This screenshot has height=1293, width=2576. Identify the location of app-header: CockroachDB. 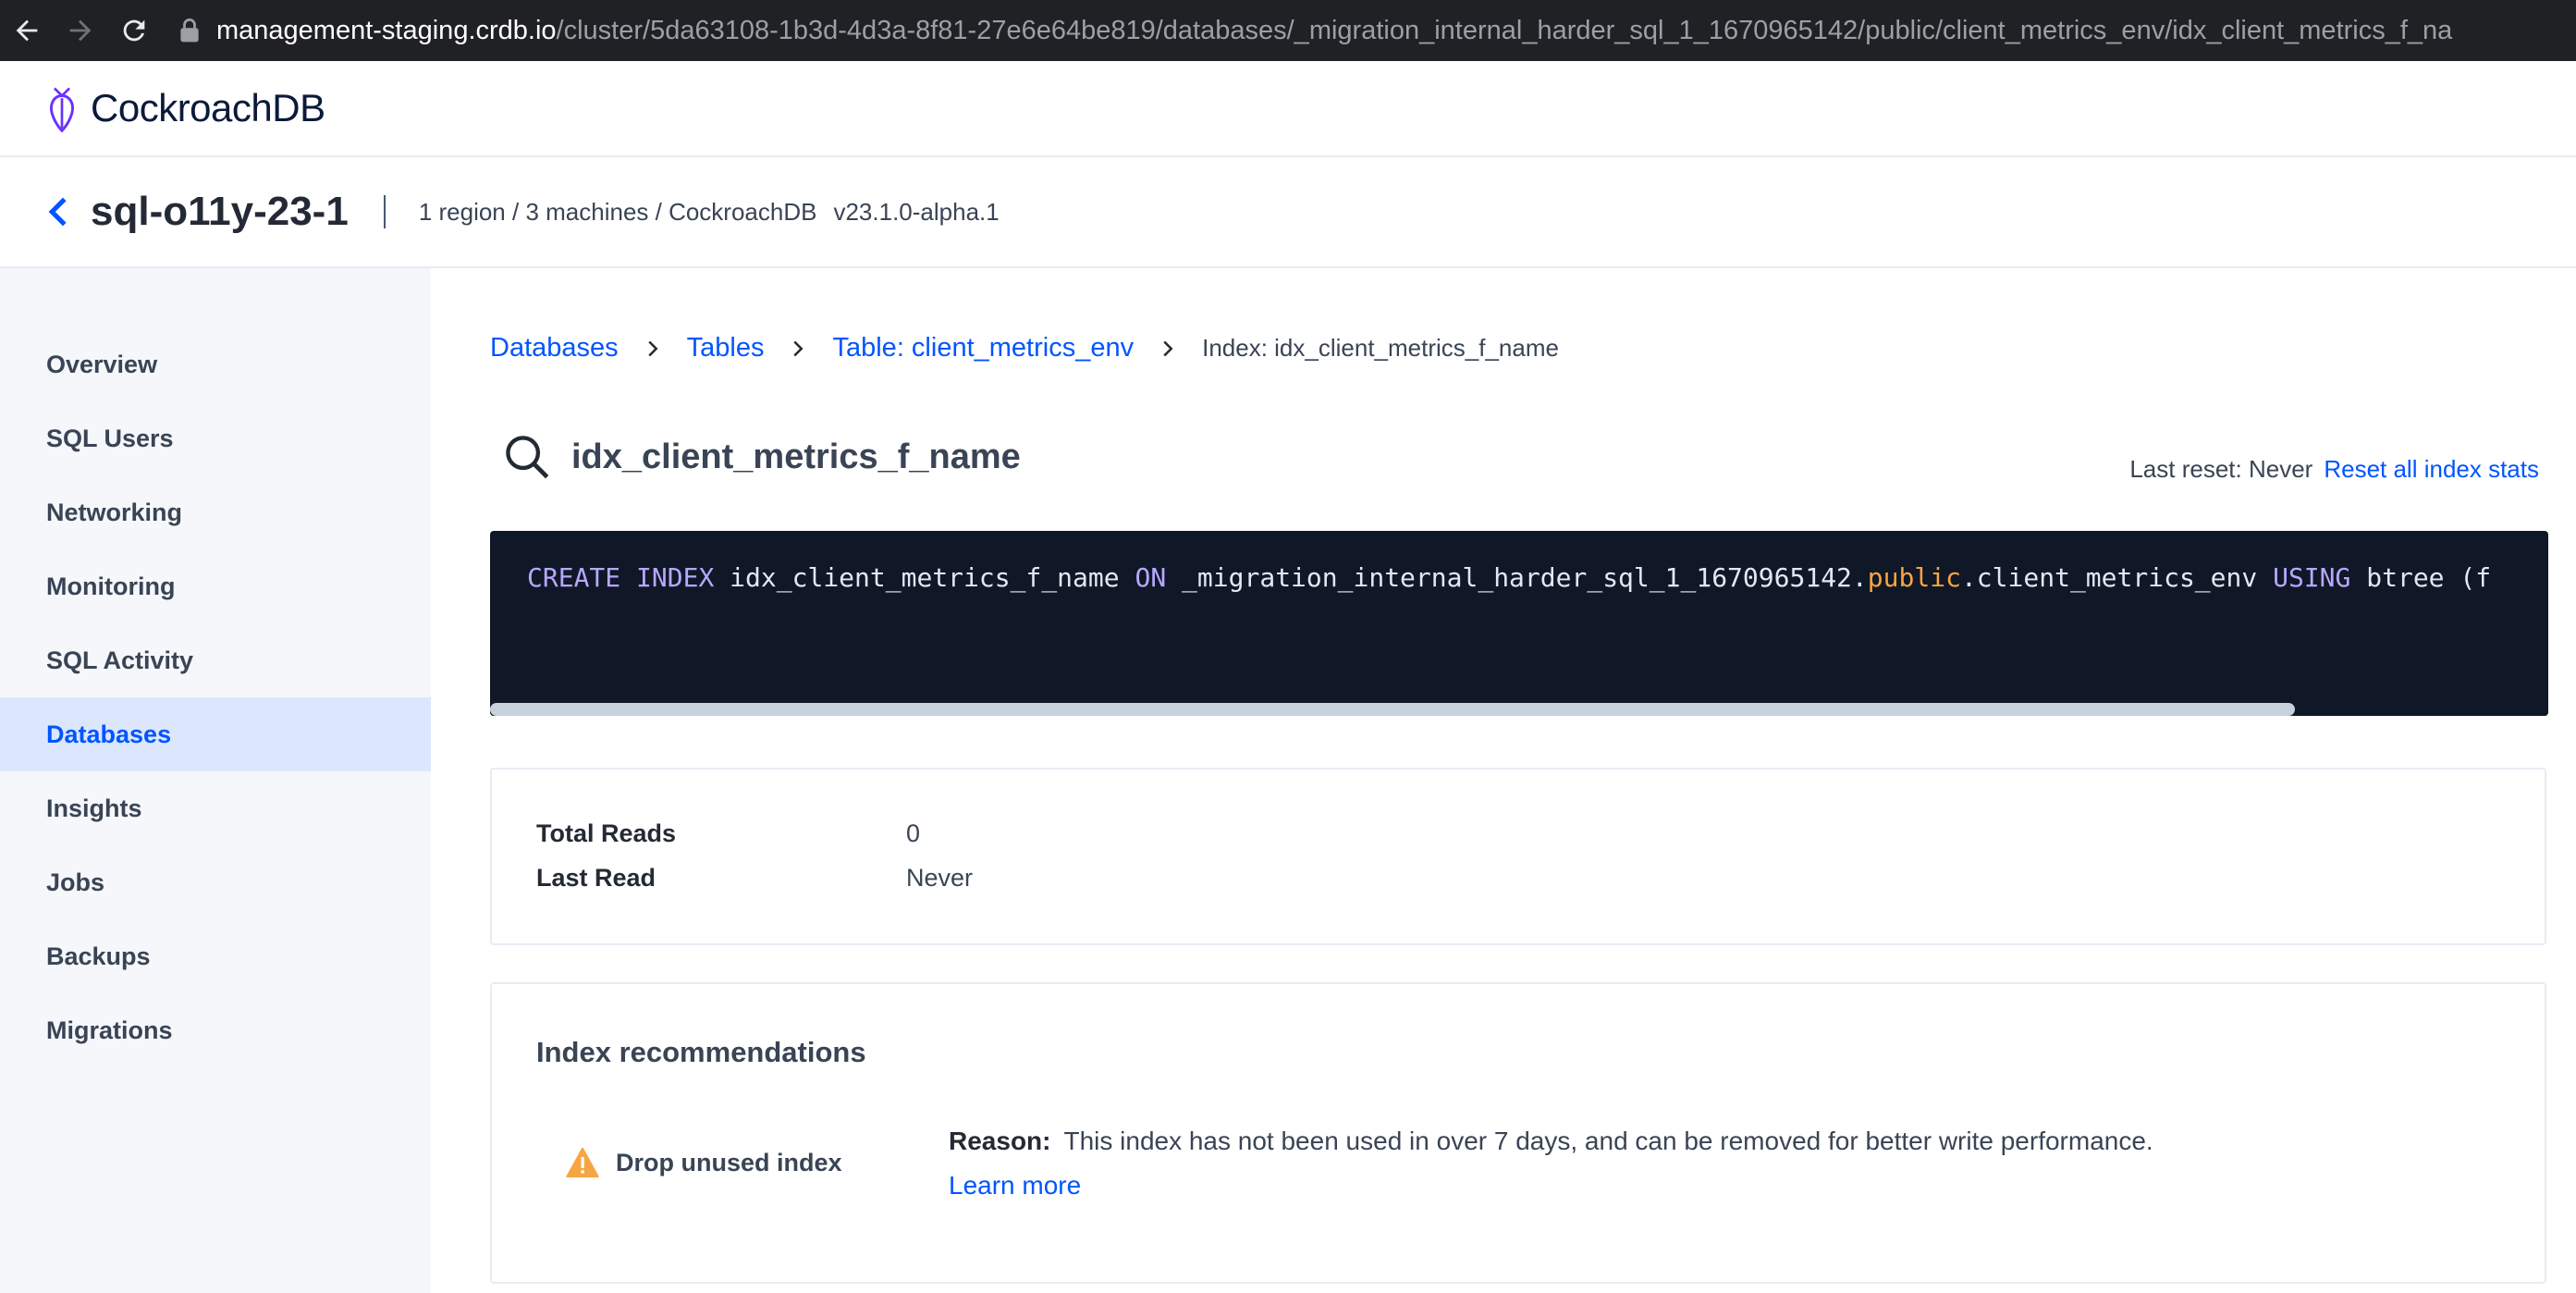
(1288, 109).